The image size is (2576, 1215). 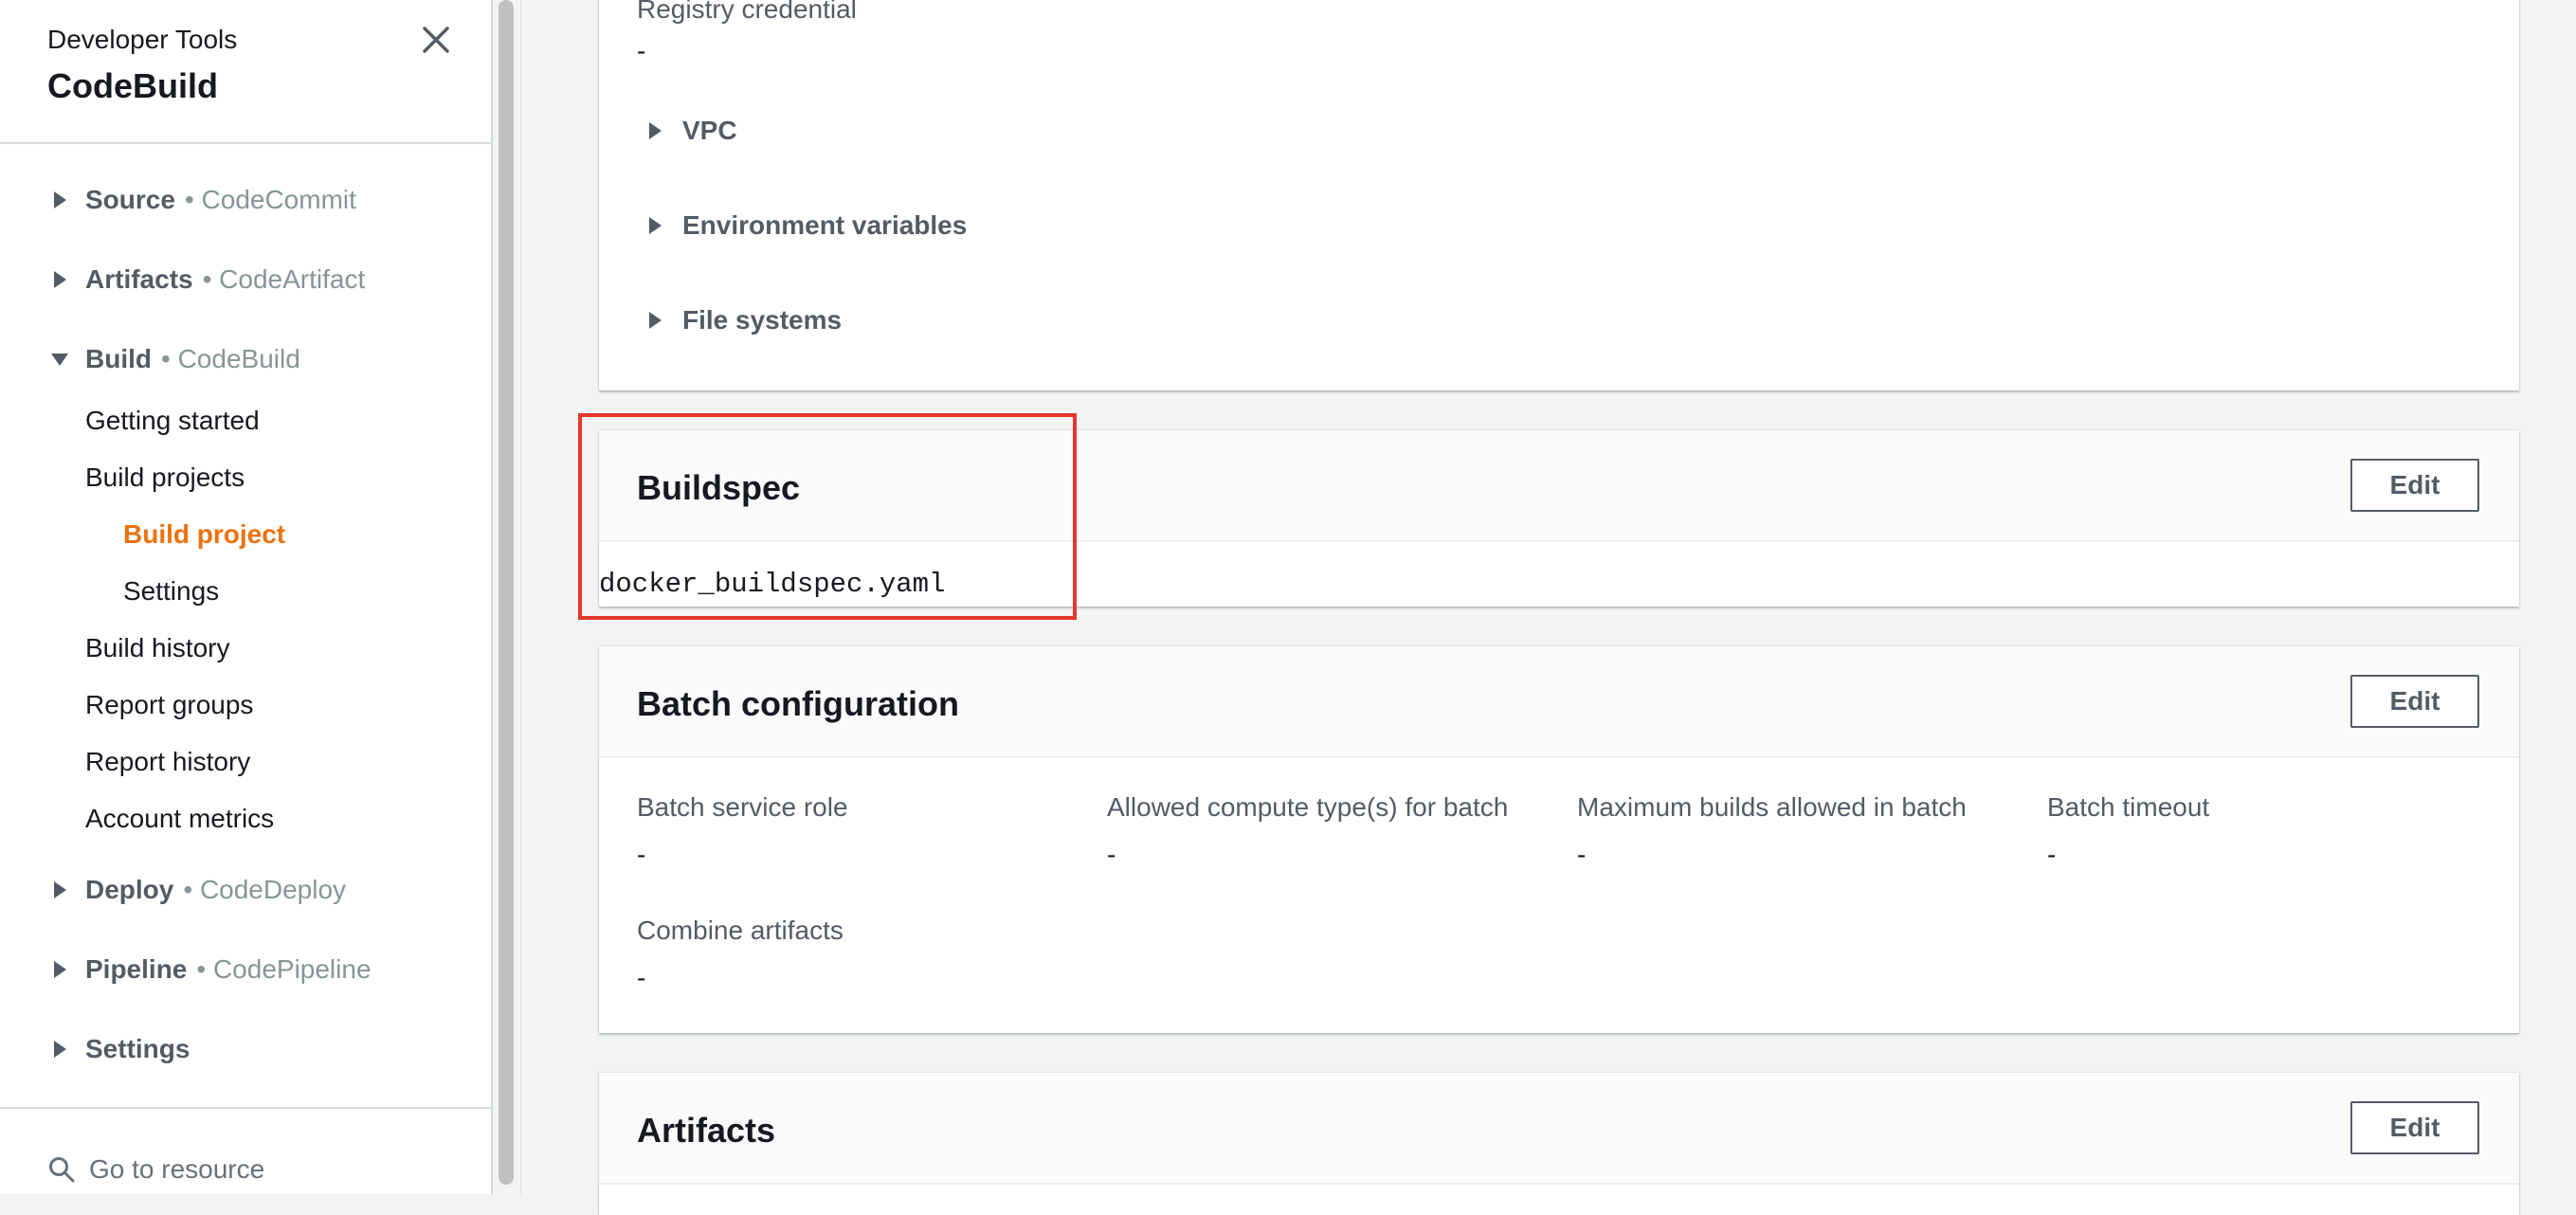 I want to click on sidebar-header: Developer Tools CodeBuild, so click(x=246, y=72).